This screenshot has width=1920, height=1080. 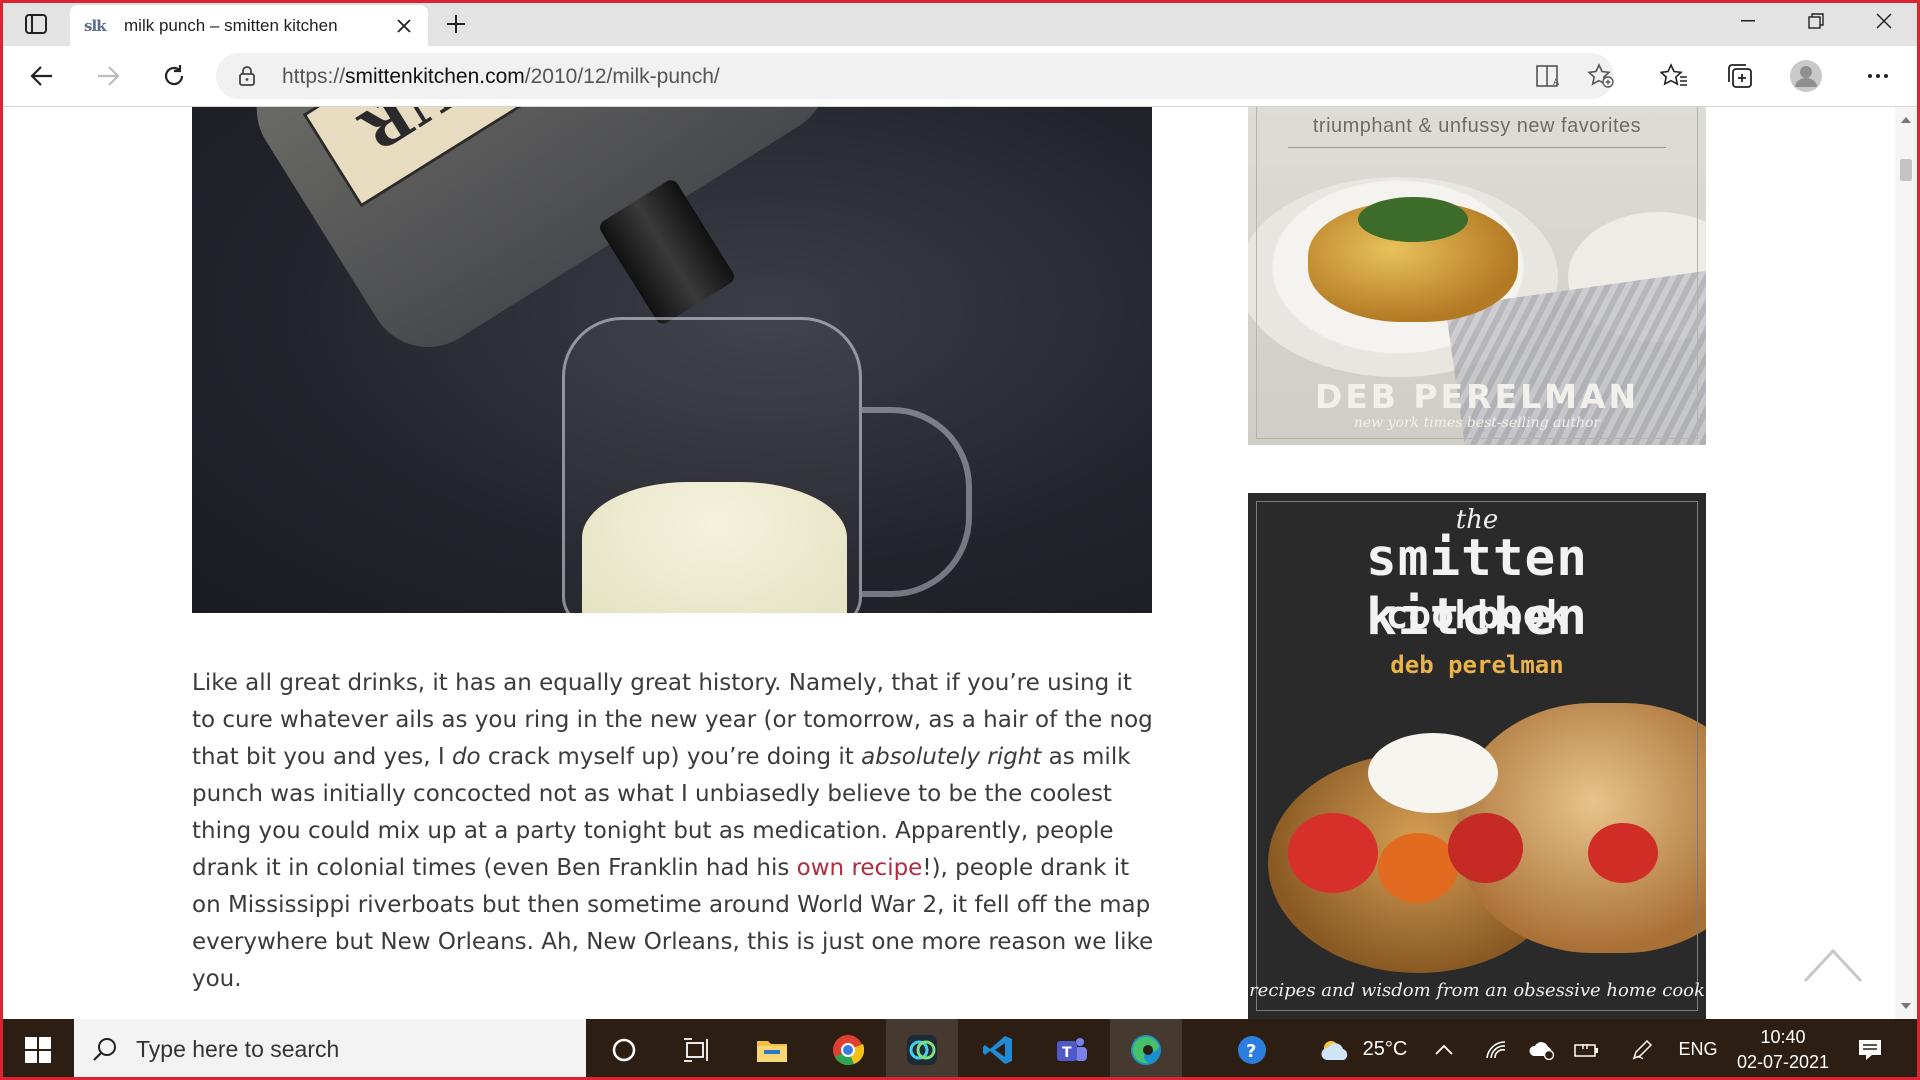 I want to click on book1-tagline: triumphant & unfussy new favorites, so click(x=1477, y=126).